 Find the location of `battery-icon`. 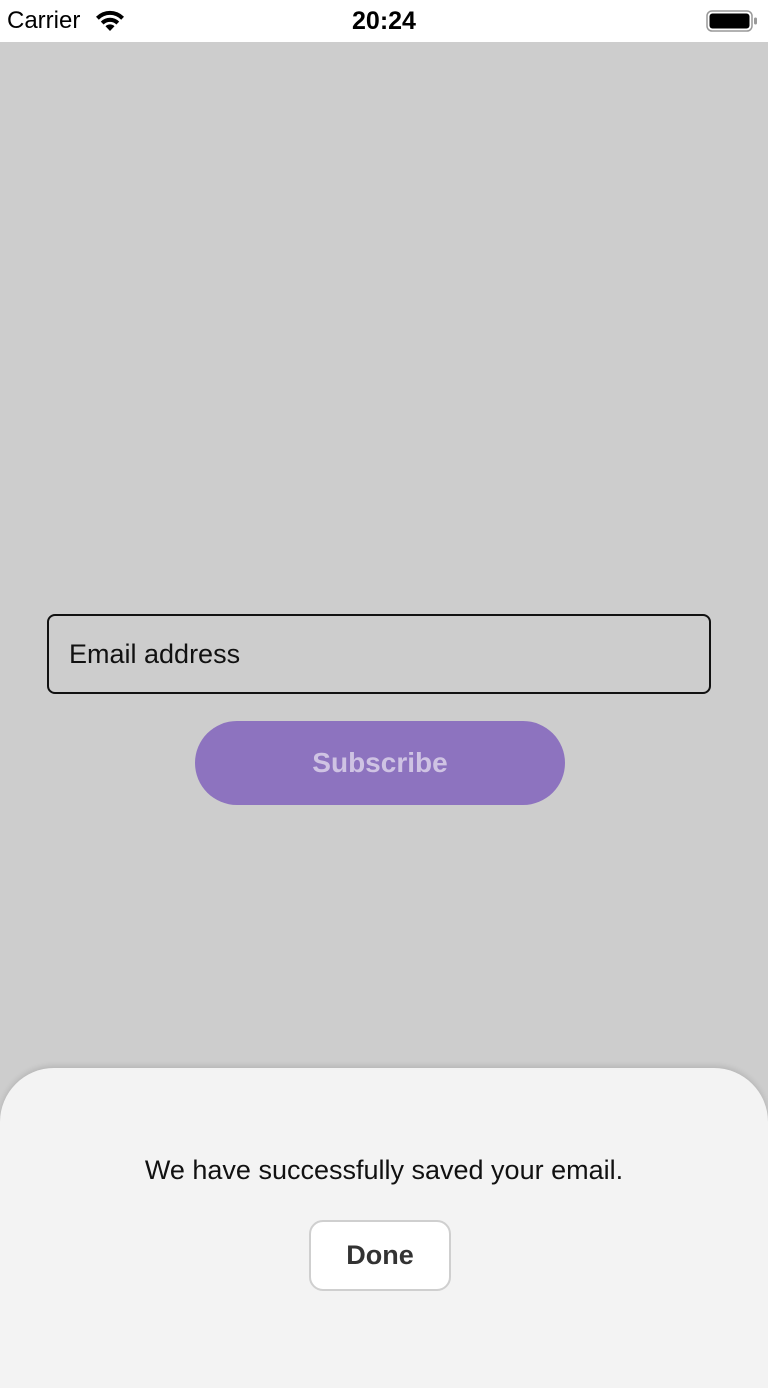

battery-icon is located at coordinates (731, 21).